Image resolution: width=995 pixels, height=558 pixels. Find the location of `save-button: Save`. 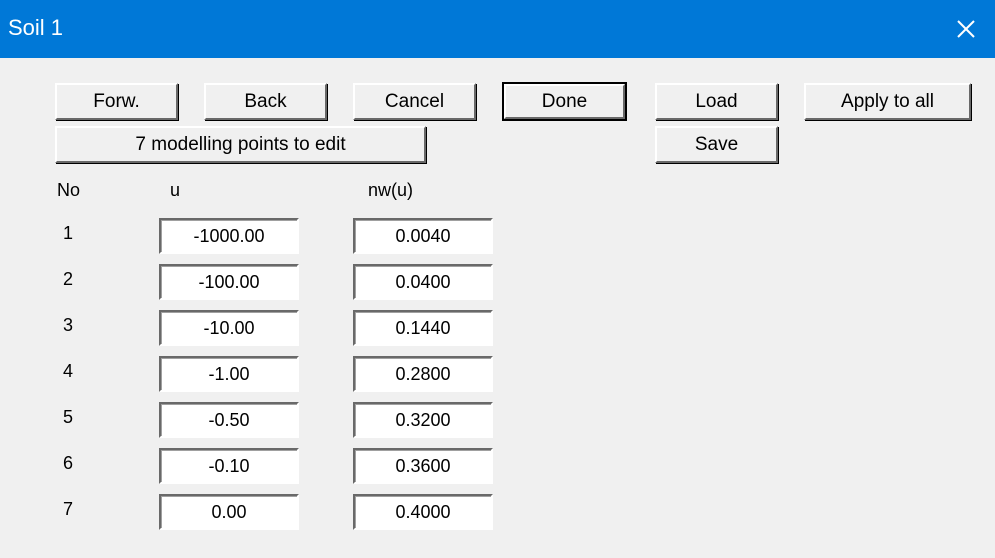

save-button: Save is located at coordinates (716, 144).